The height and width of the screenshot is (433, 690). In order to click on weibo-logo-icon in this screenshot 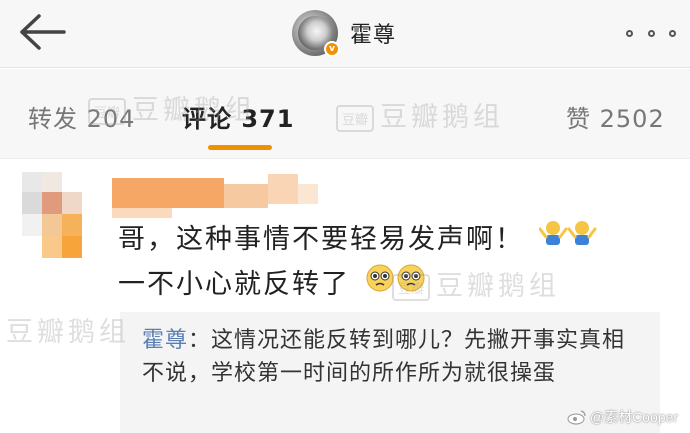, I will do `click(576, 417)`.